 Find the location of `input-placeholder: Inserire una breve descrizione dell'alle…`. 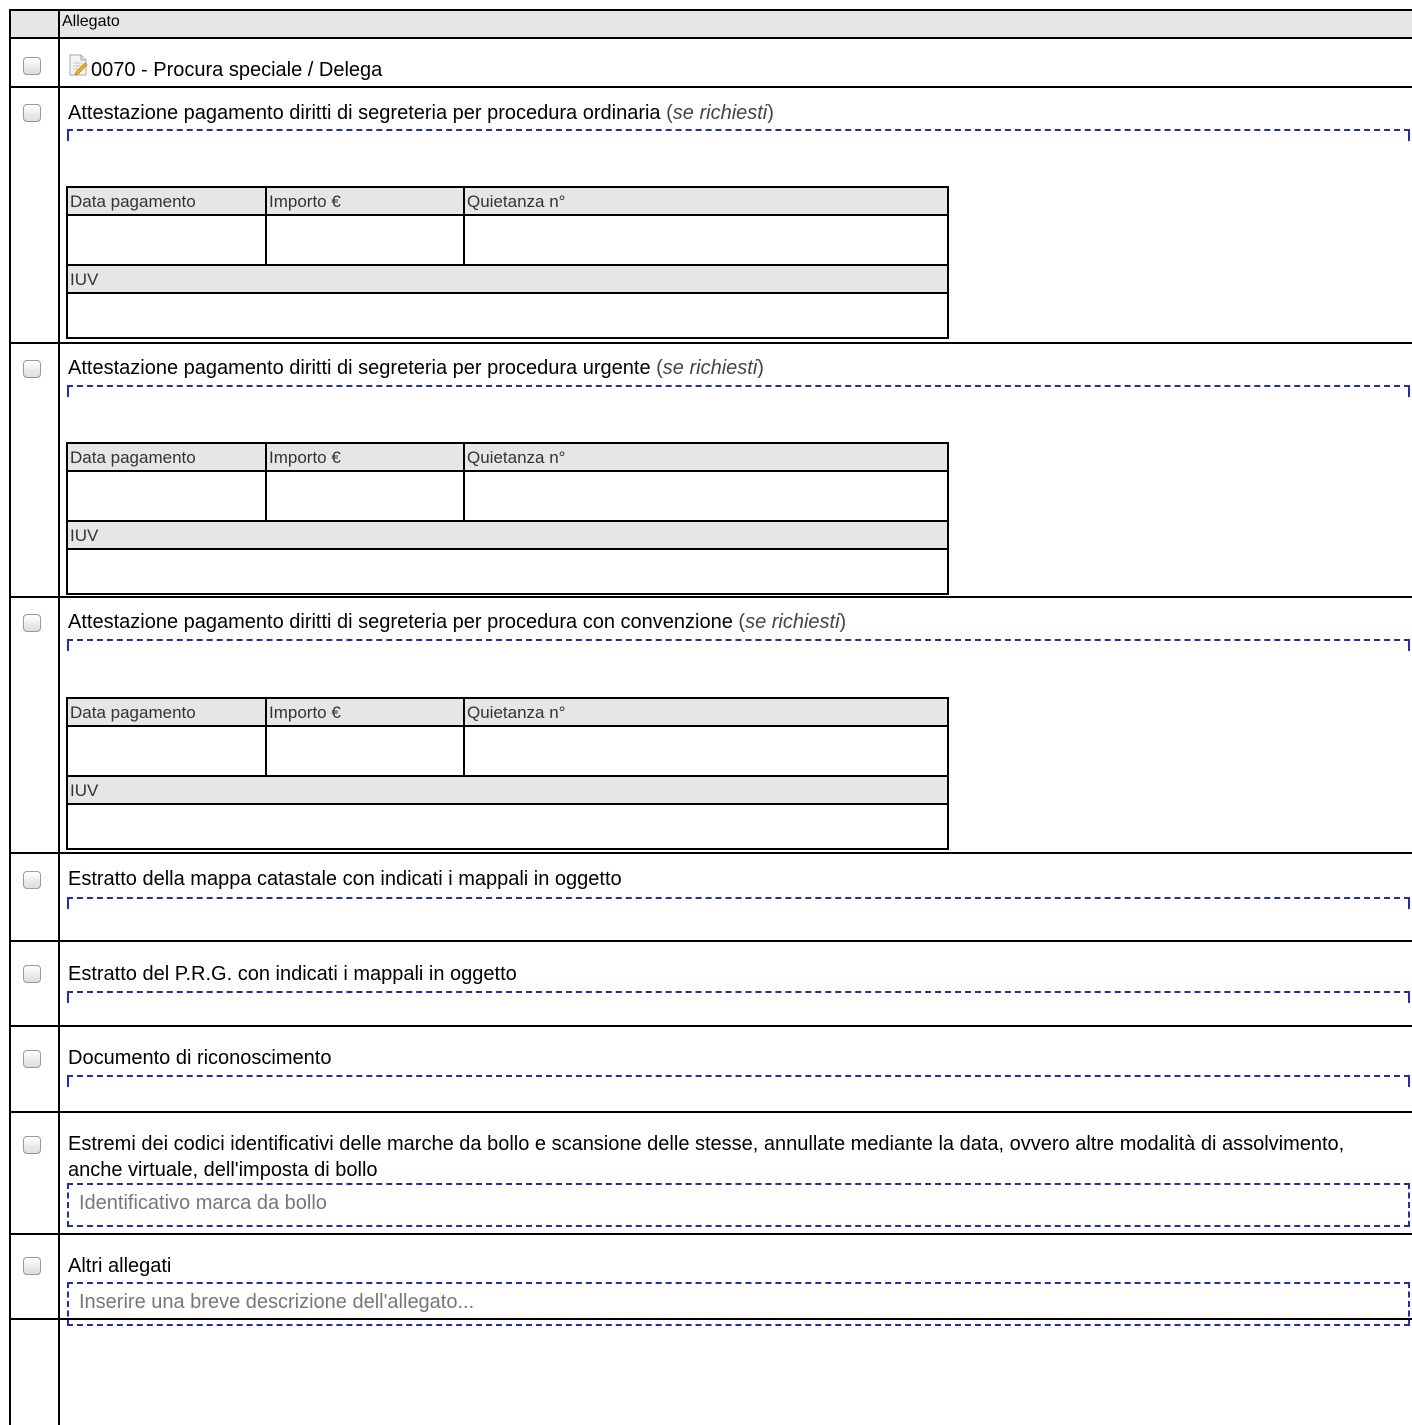

input-placeholder: Inserire una breve descrizione dell'alle… is located at coordinates (277, 1302).